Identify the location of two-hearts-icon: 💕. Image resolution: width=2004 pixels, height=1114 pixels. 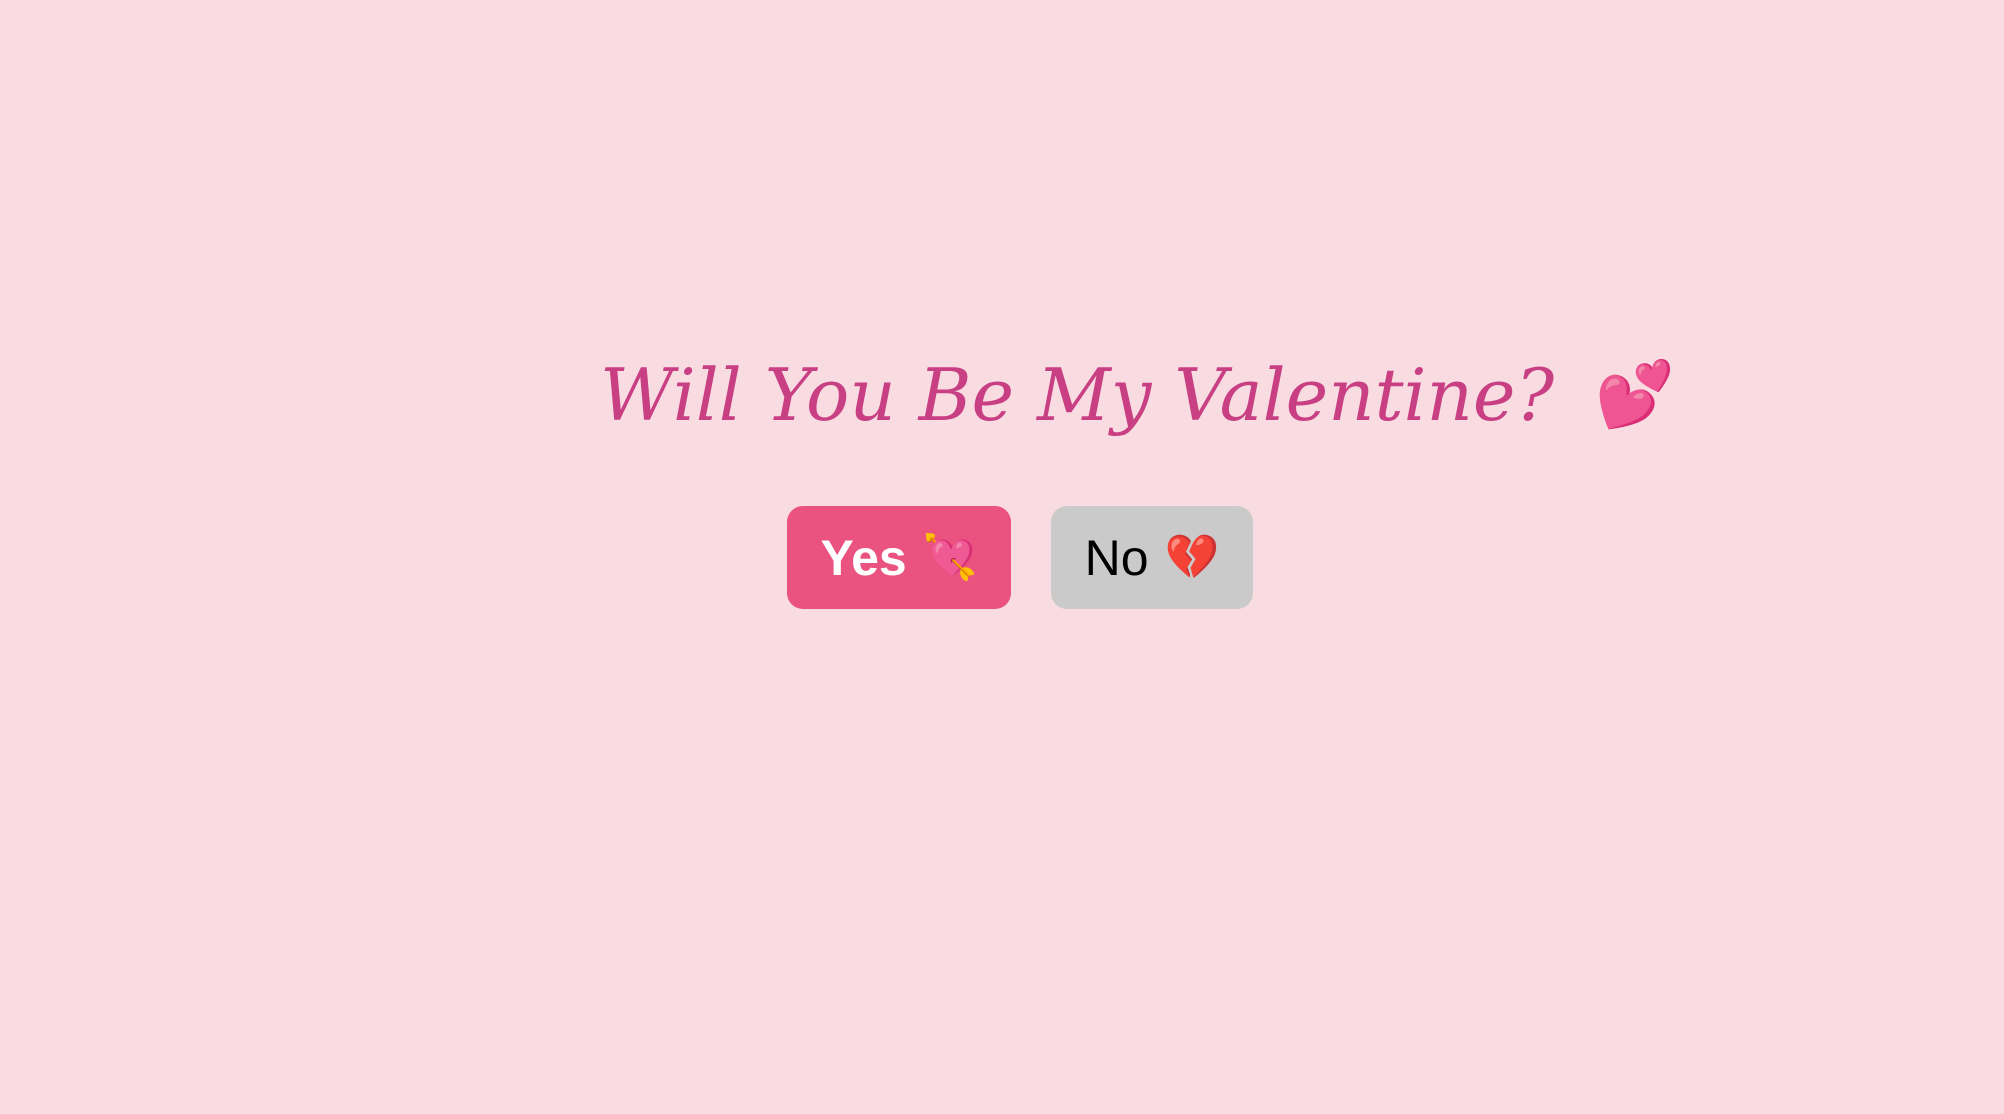
(1635, 395).